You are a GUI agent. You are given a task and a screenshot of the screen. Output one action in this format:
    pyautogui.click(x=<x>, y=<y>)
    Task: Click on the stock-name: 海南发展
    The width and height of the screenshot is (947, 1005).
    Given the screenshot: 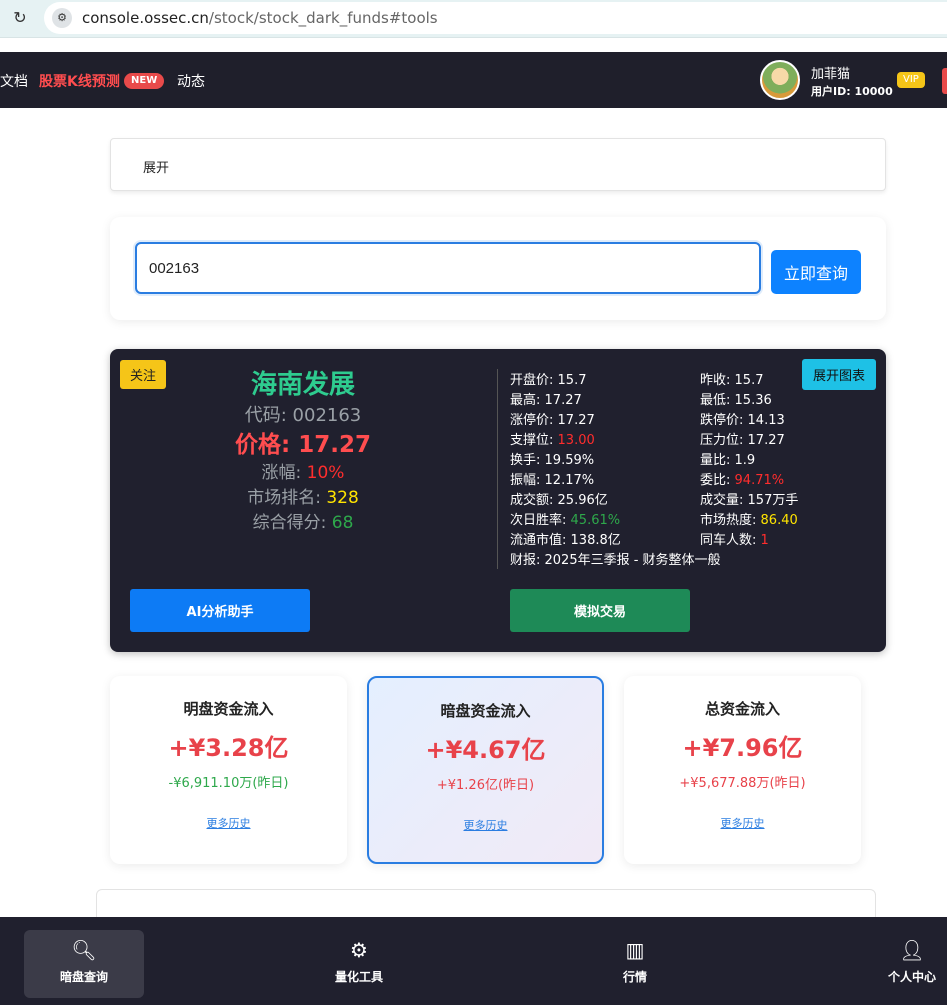 What is the action you would take?
    pyautogui.click(x=302, y=385)
    